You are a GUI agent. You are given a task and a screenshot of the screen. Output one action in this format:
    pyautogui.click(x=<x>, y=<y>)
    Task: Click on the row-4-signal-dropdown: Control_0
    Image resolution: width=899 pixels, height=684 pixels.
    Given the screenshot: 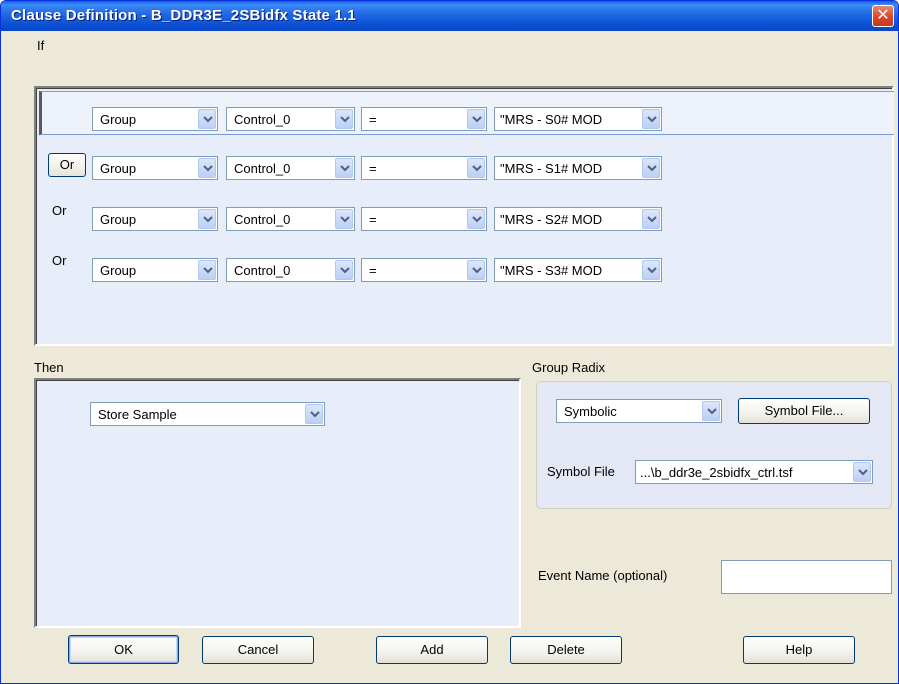 What is the action you would take?
    pyautogui.click(x=290, y=270)
    